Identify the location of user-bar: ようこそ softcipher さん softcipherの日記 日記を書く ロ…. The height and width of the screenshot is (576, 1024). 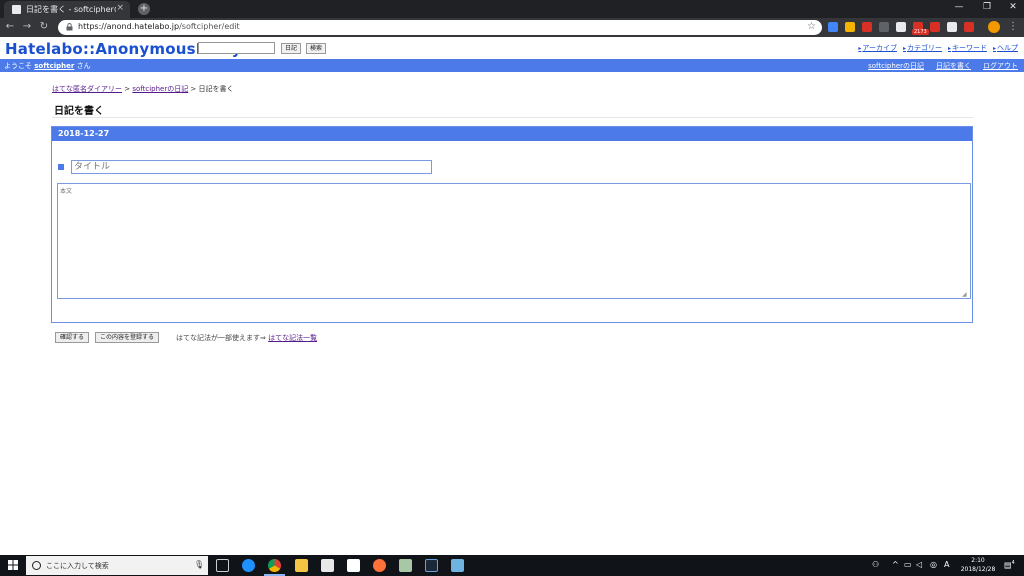
(512, 65).